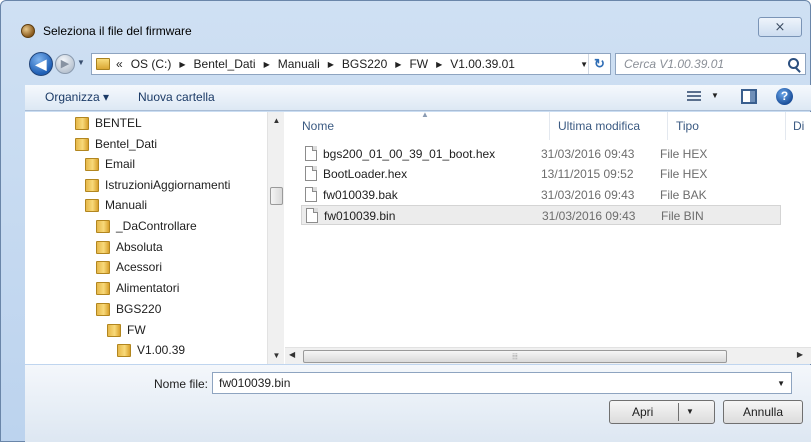 This screenshot has height=442, width=811. Describe the element at coordinates (793, 63) in the screenshot. I see `search-icon` at that location.